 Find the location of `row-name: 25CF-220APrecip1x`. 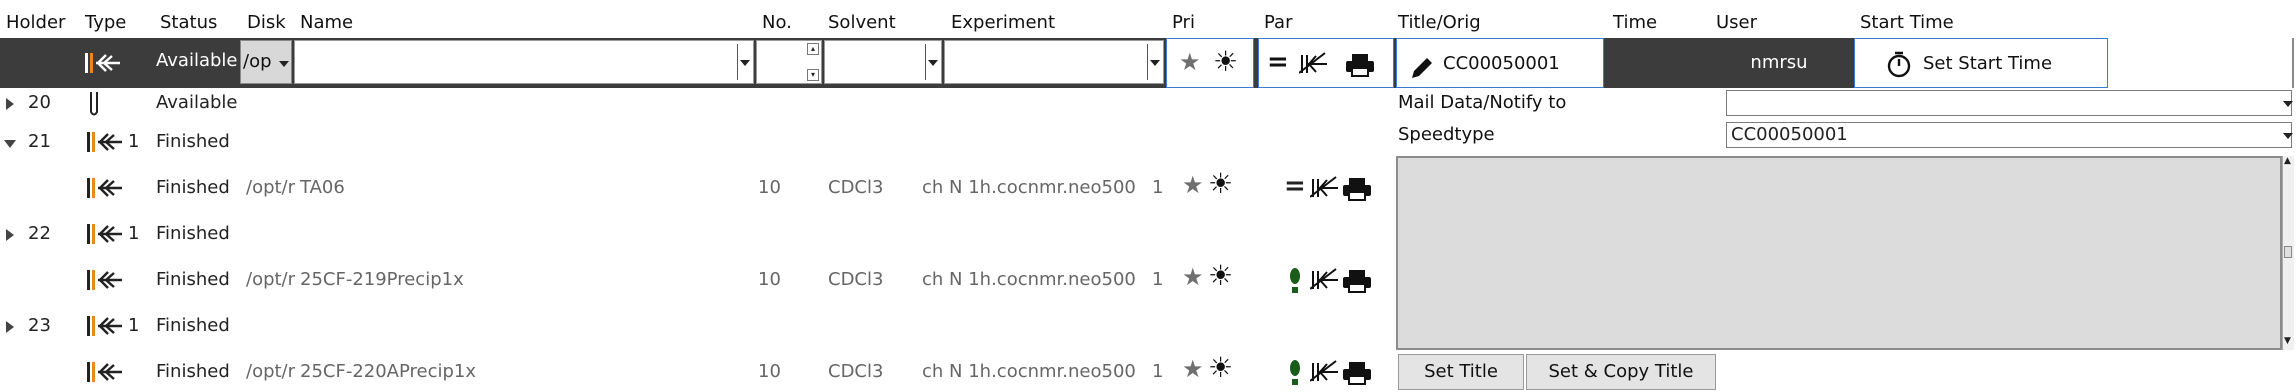

row-name: 25CF-220APrecip1x is located at coordinates (388, 371).